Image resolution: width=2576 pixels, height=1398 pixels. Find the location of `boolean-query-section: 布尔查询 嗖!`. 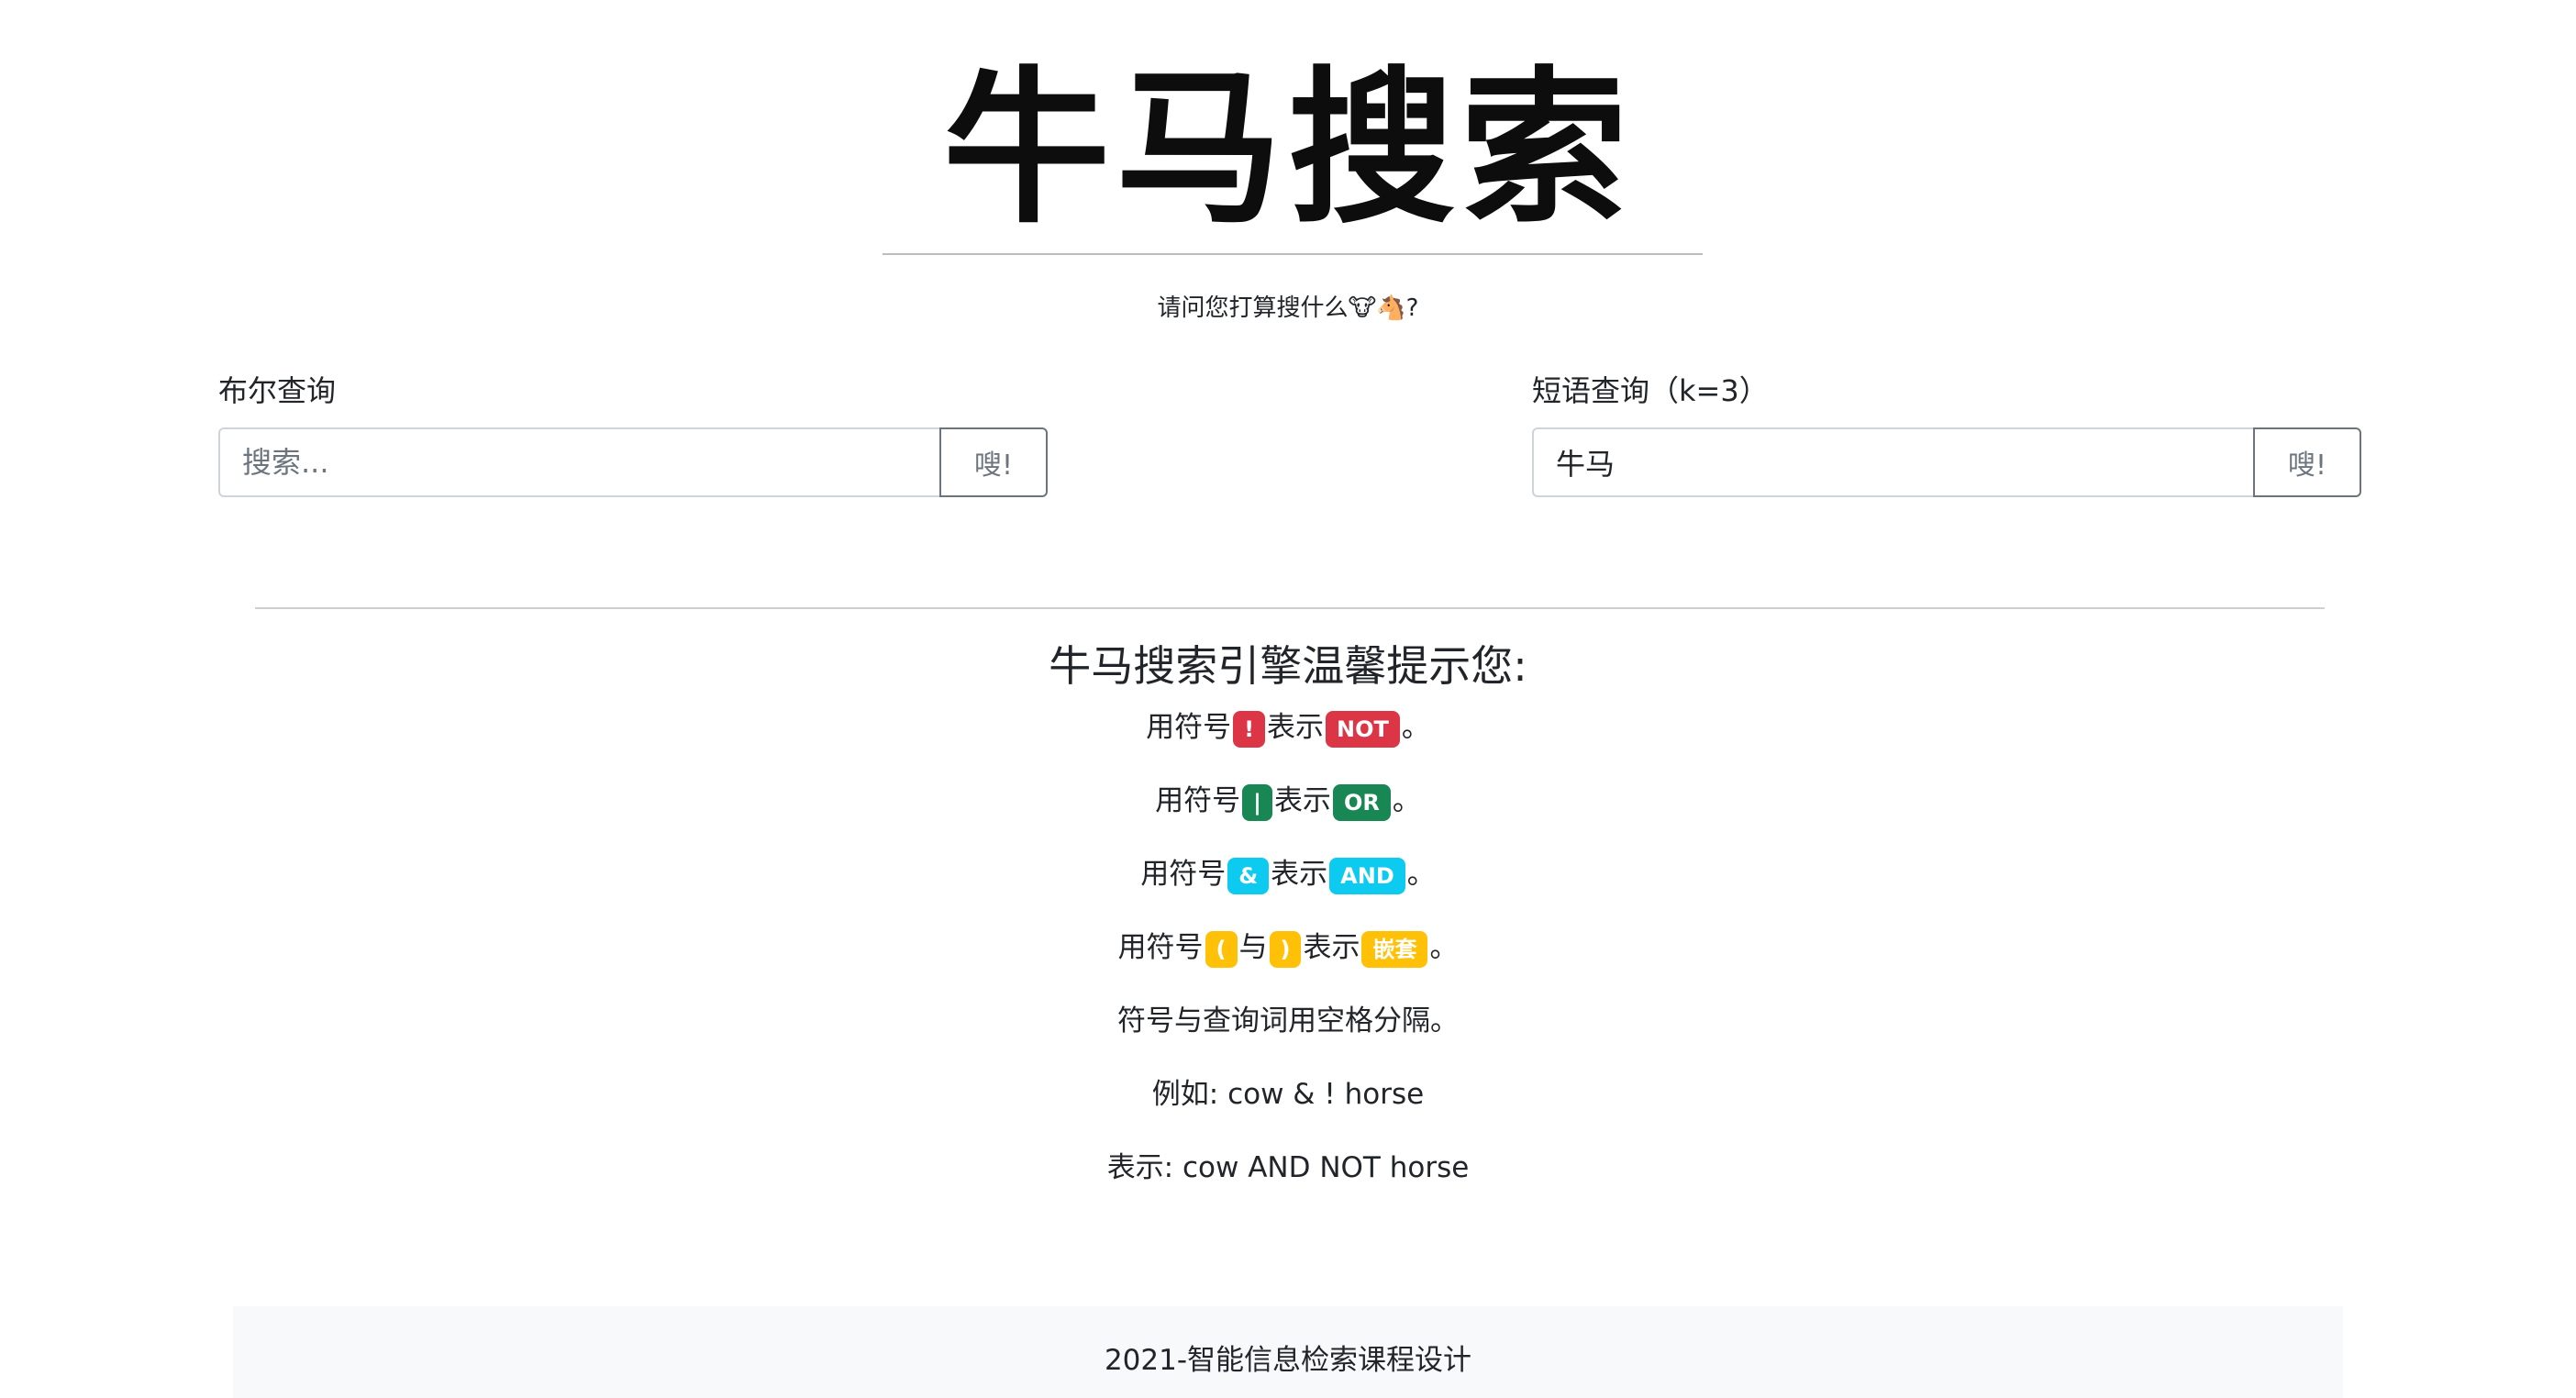

boolean-query-section: 布尔查询 嗖! is located at coordinates (633, 432).